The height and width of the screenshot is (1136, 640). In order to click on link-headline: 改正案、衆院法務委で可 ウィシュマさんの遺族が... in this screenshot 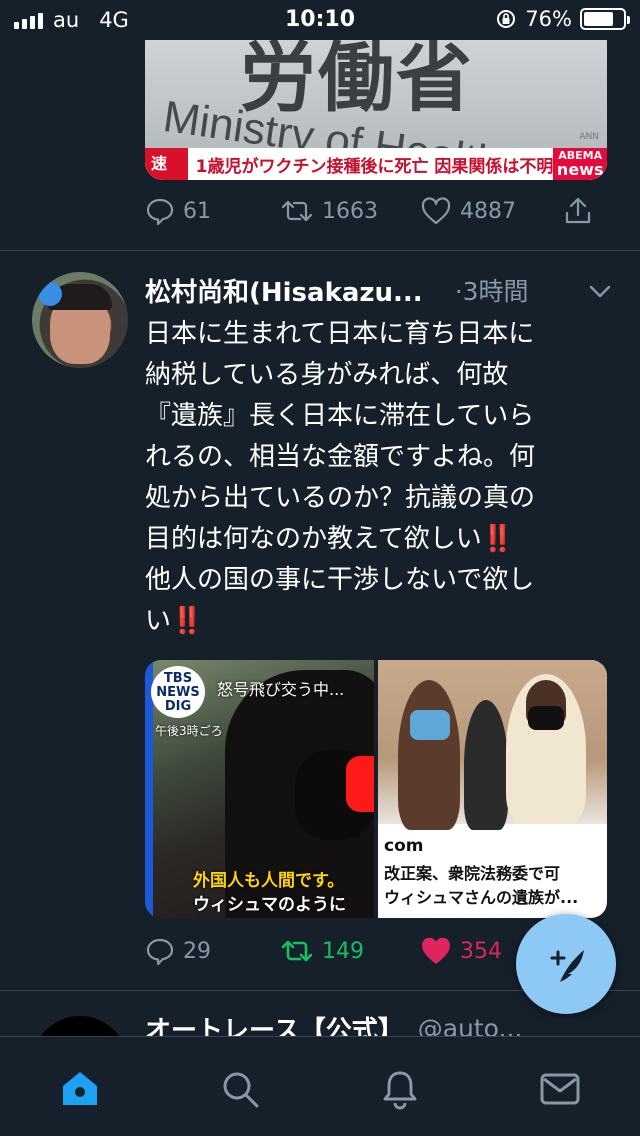, I will do `click(481, 885)`.